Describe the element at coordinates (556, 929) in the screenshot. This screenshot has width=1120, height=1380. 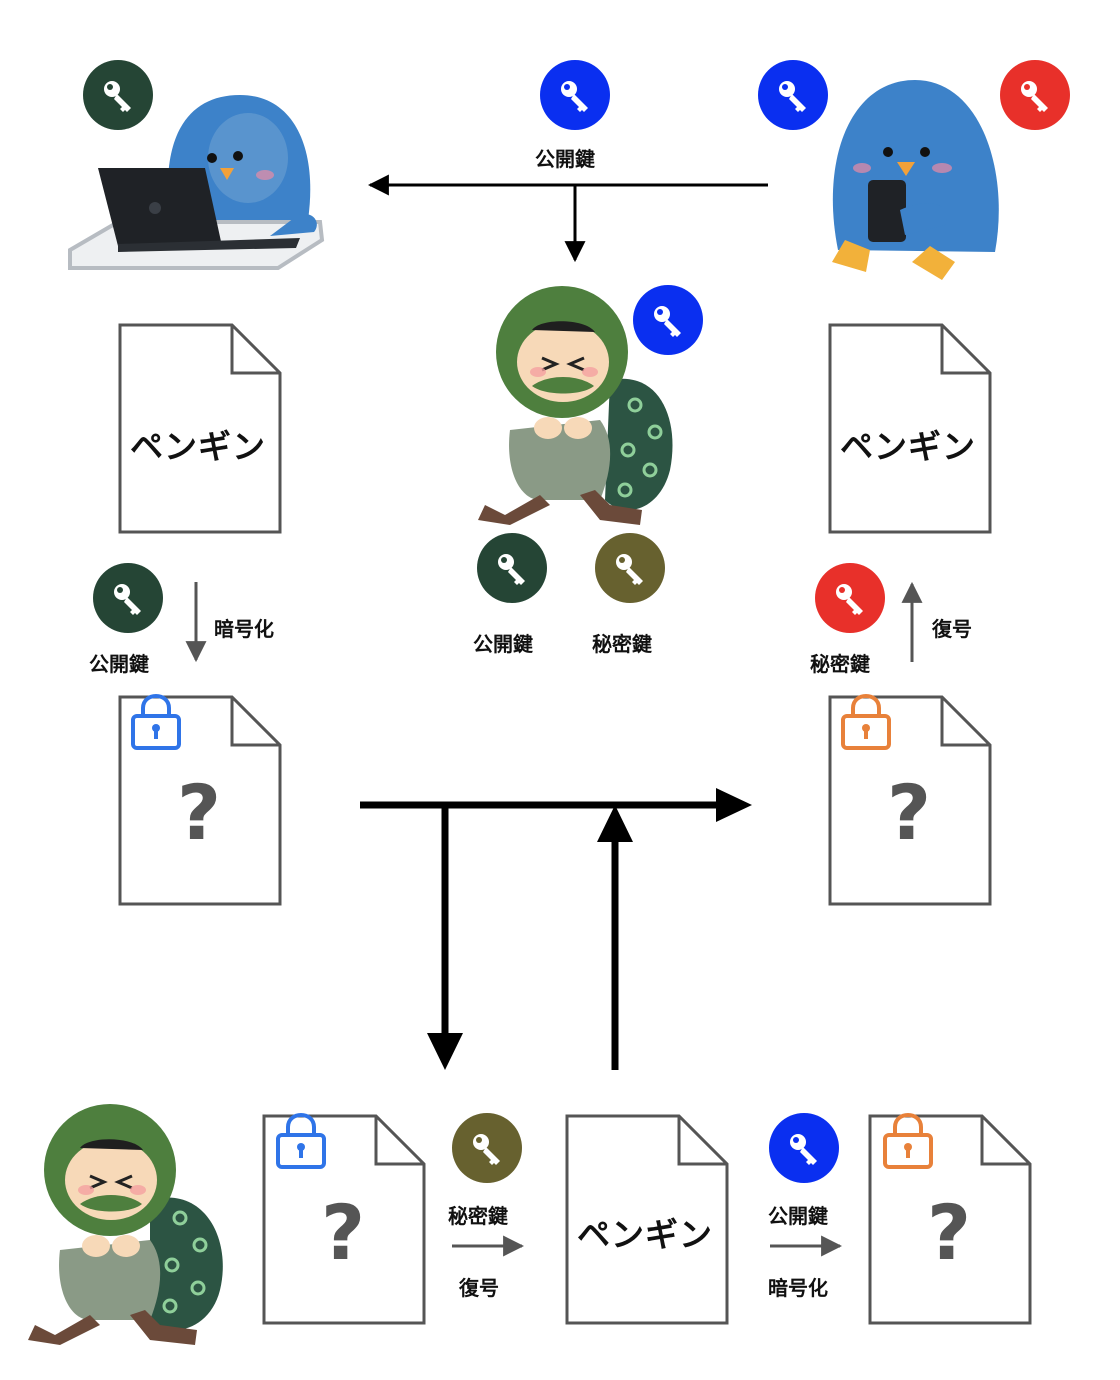
I see `interception-arrows` at that location.